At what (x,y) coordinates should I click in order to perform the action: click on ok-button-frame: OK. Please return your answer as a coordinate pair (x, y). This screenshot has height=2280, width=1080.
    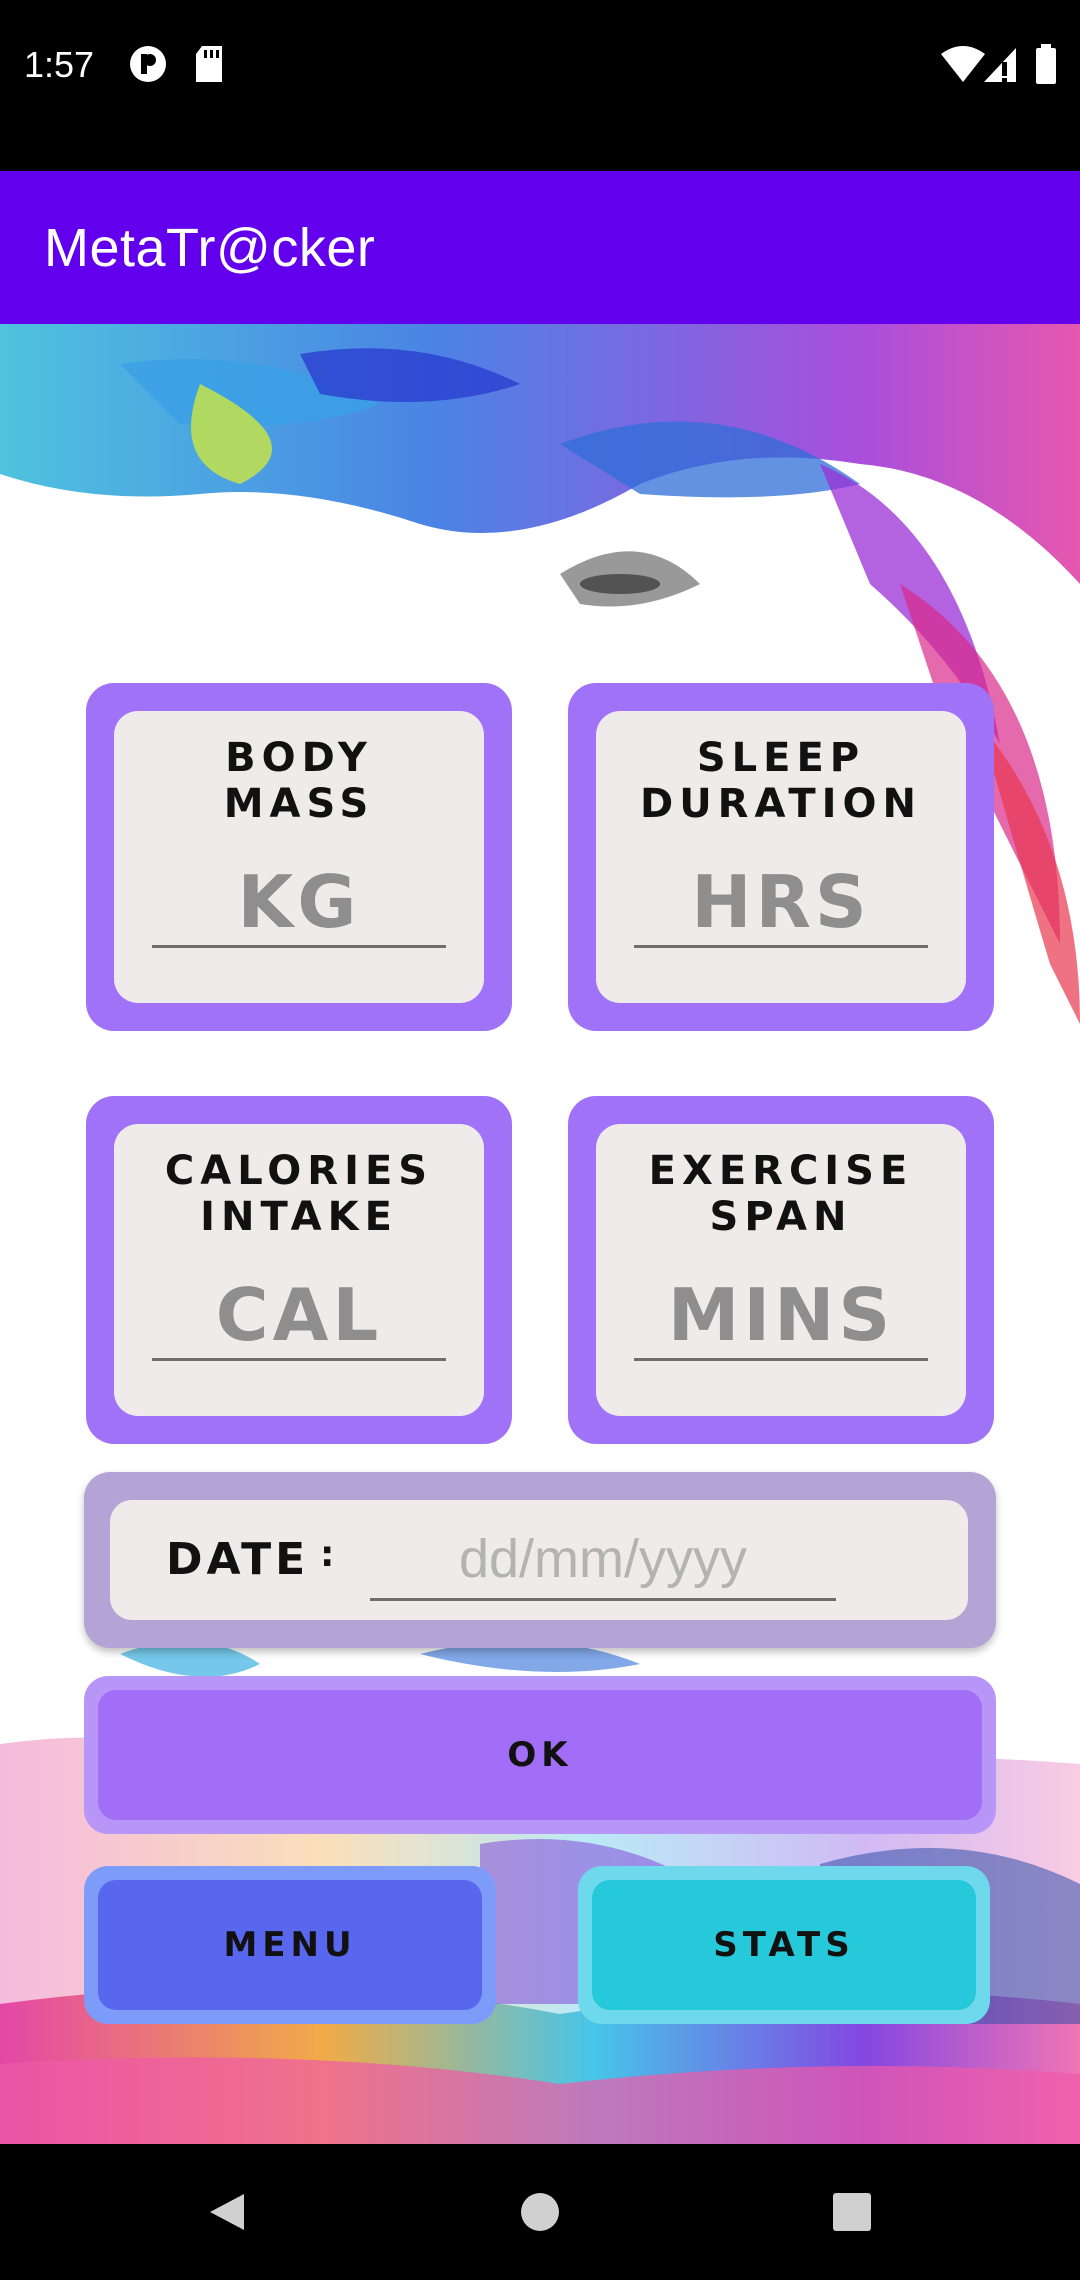
    Looking at the image, I should click on (540, 1755).